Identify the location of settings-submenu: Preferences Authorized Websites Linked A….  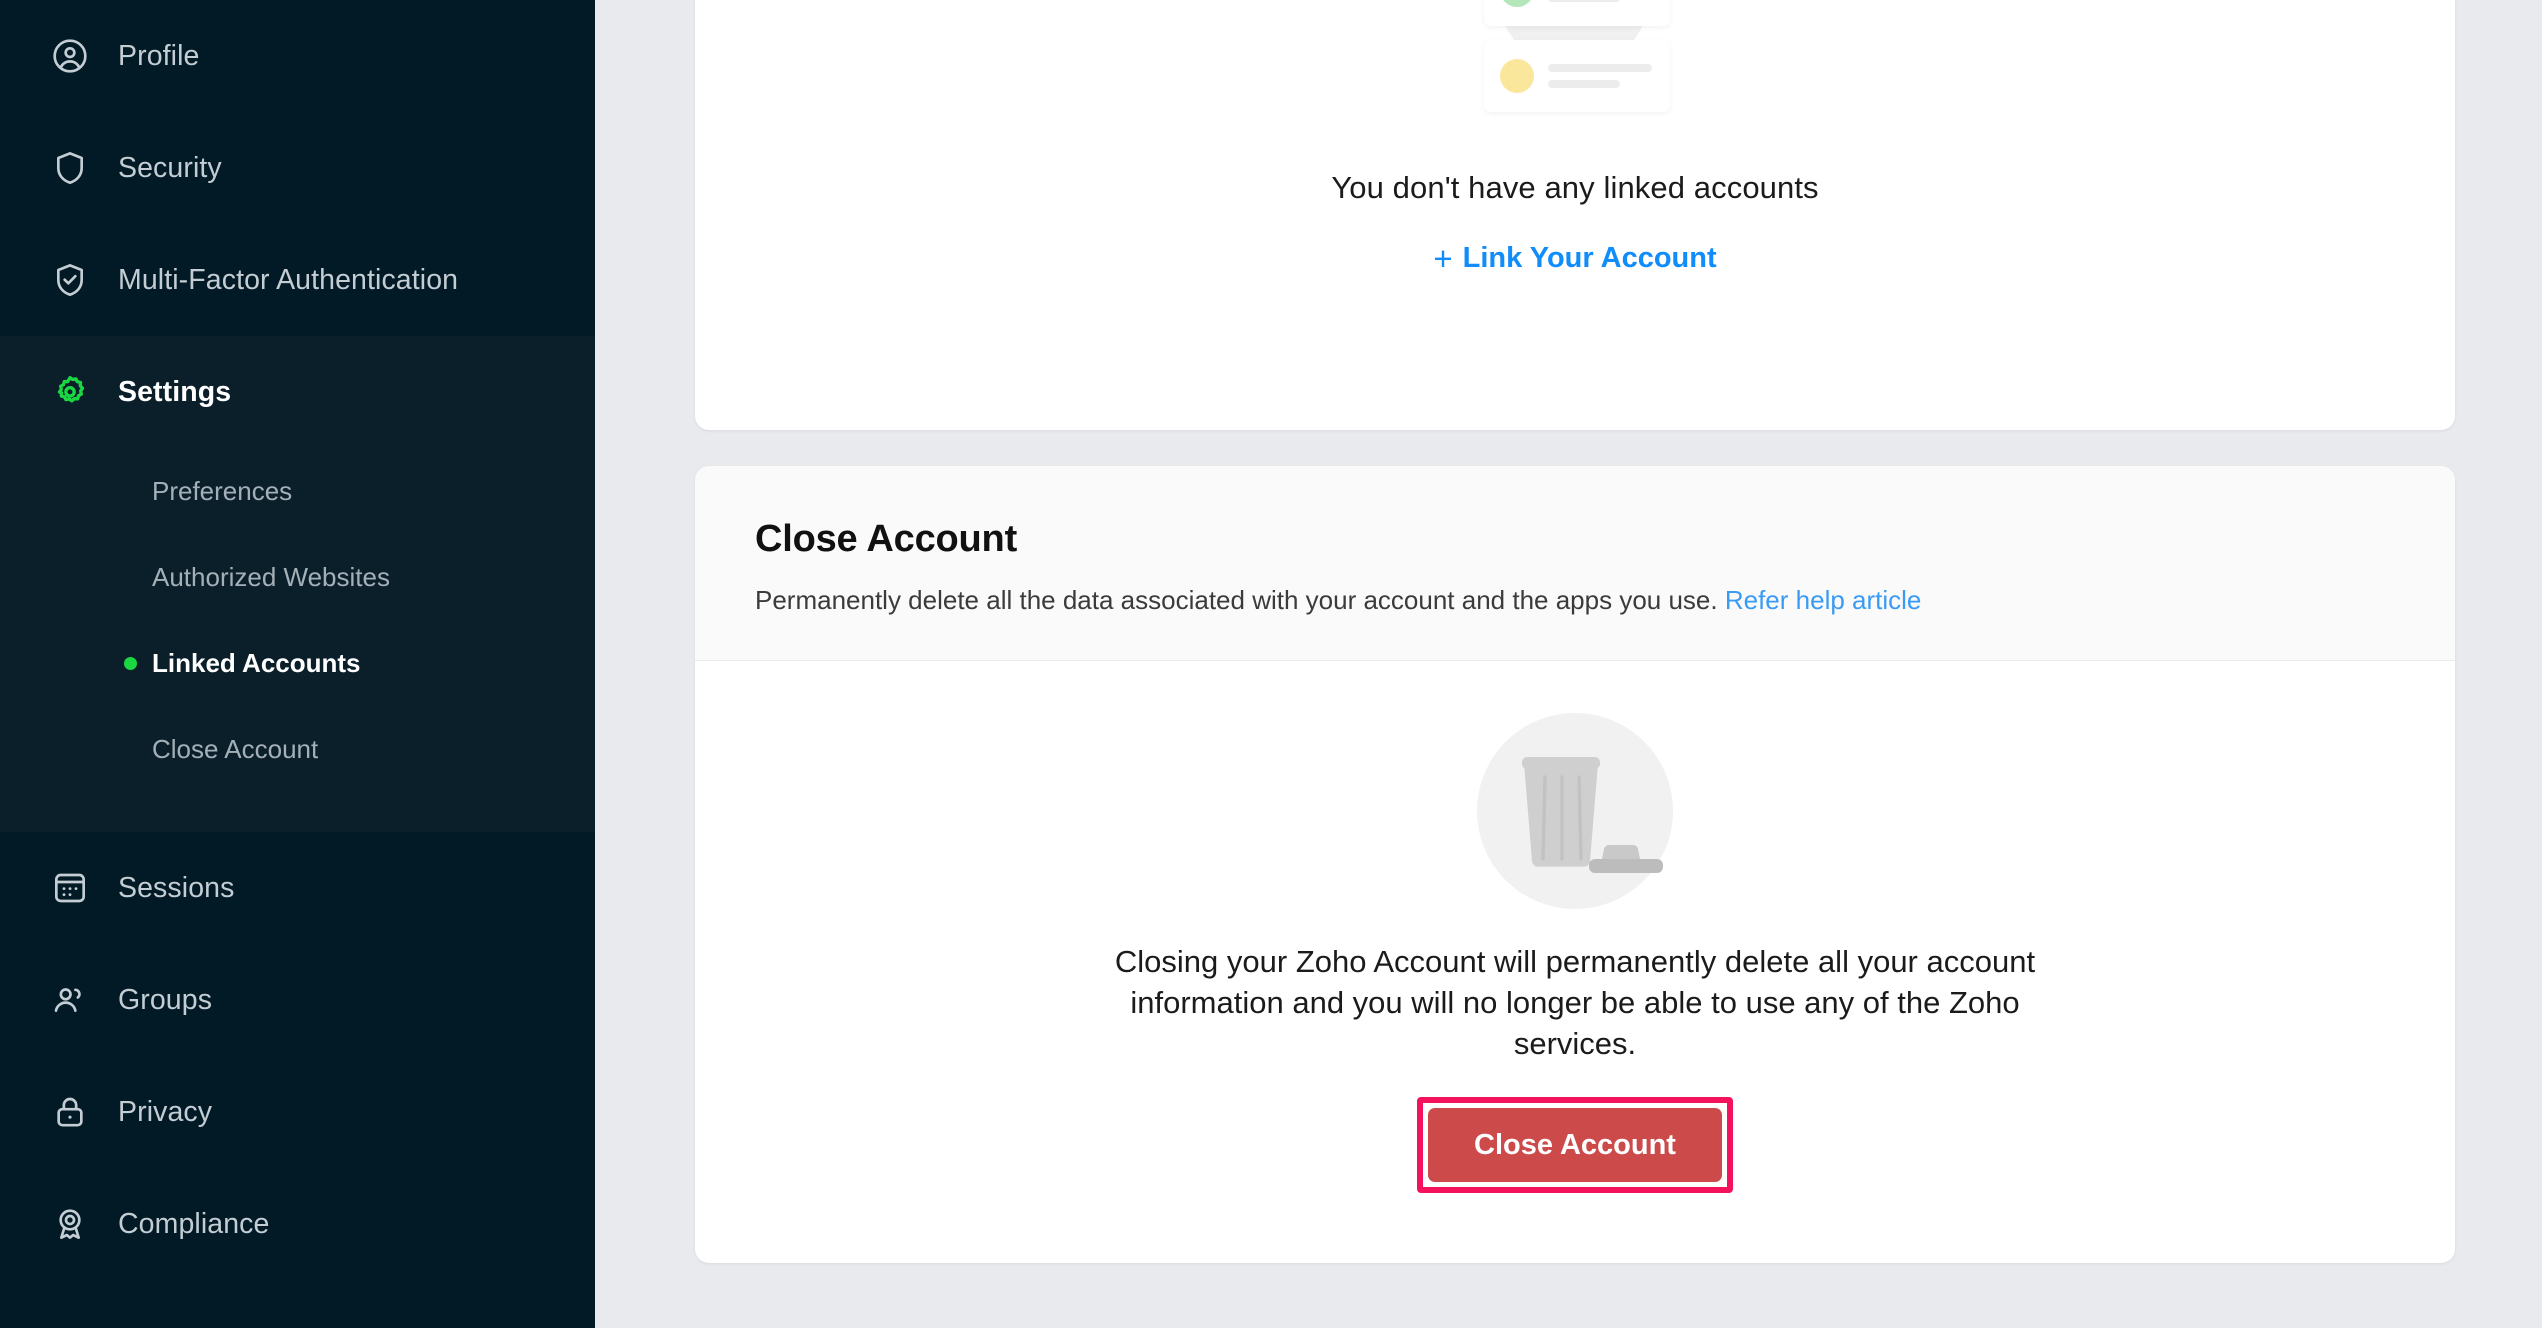
(297, 640).